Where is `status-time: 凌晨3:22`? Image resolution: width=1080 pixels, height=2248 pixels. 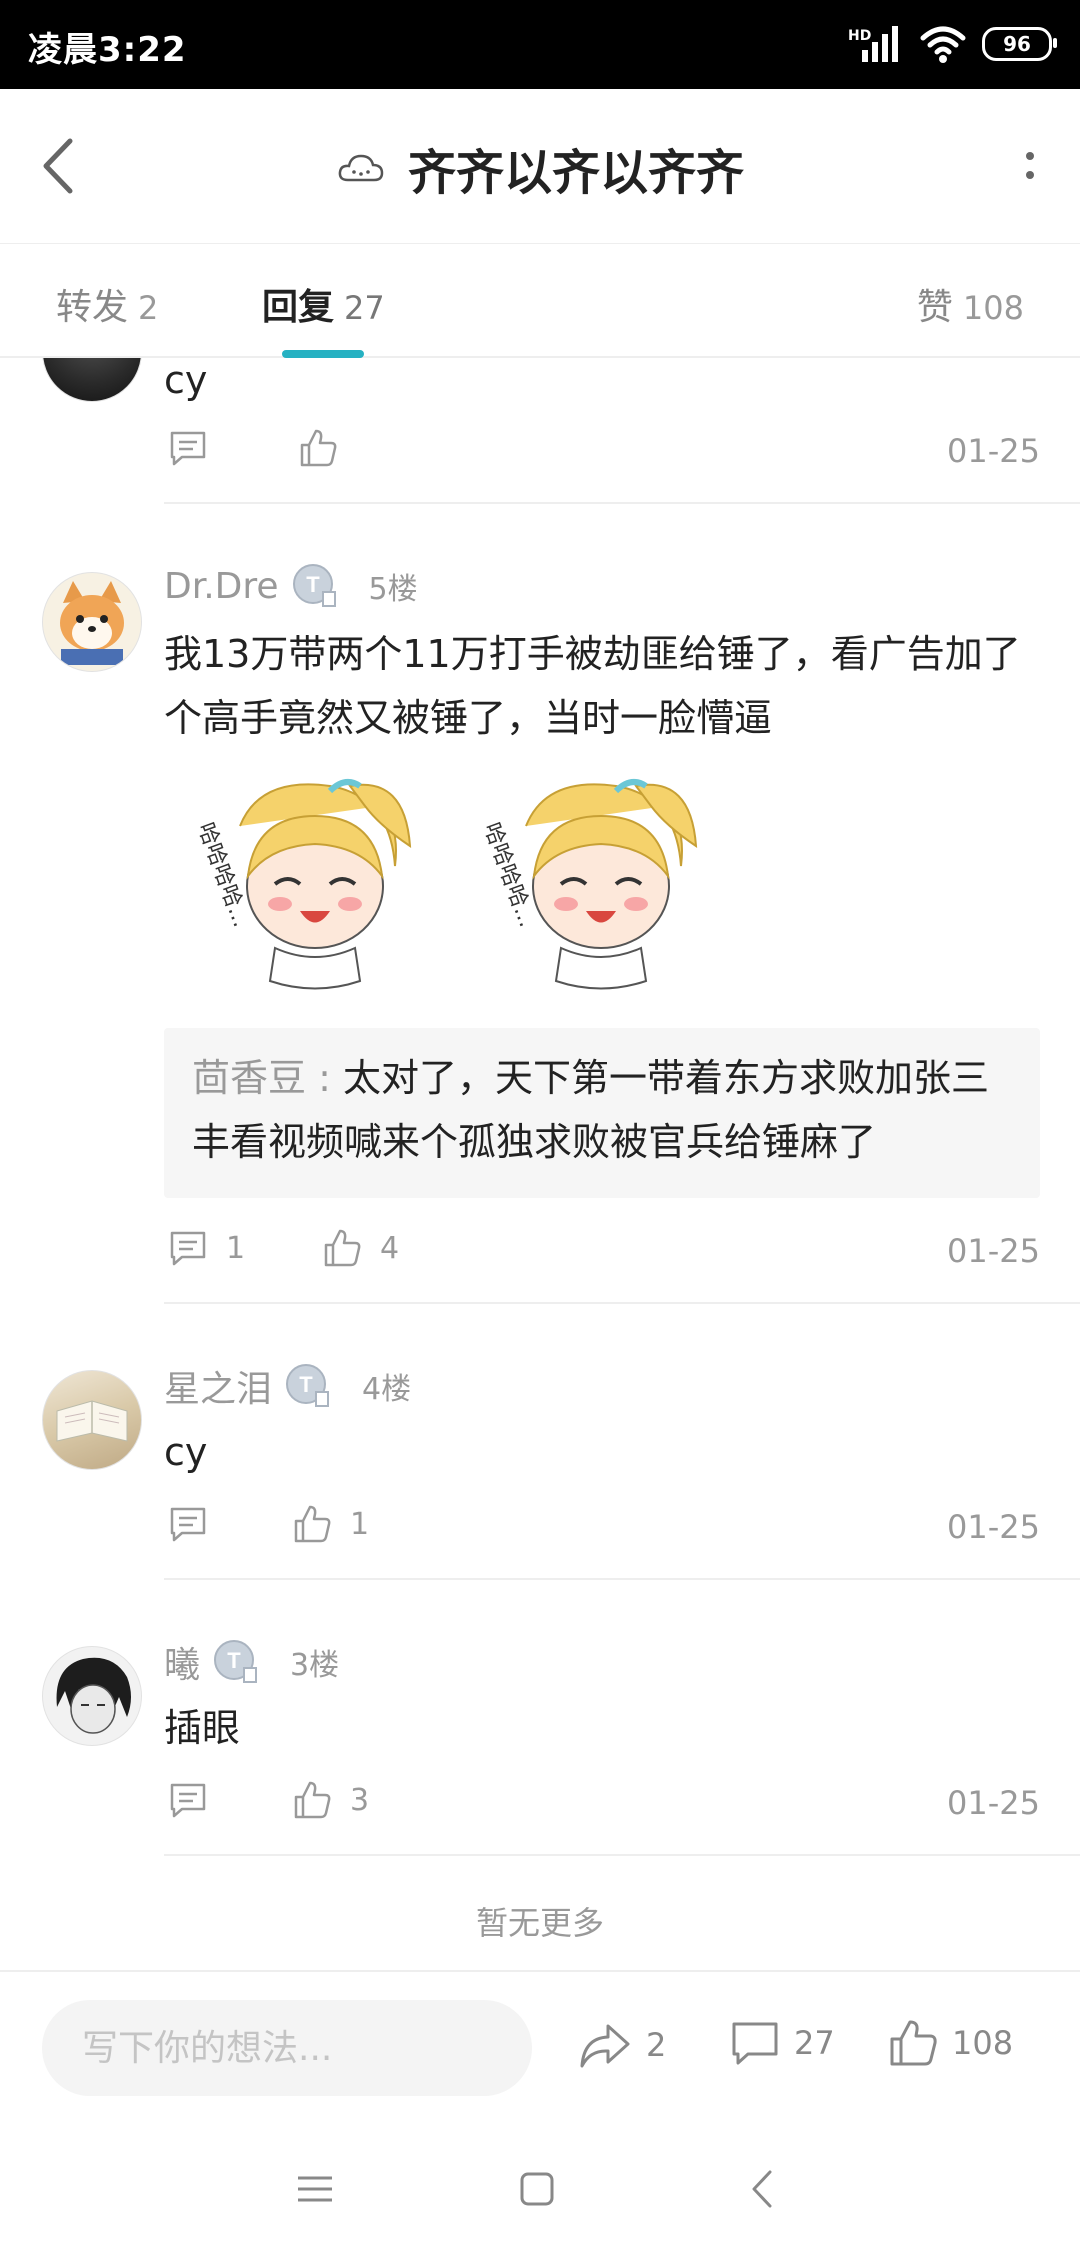 status-time: 凌晨3:22 is located at coordinates (107, 50).